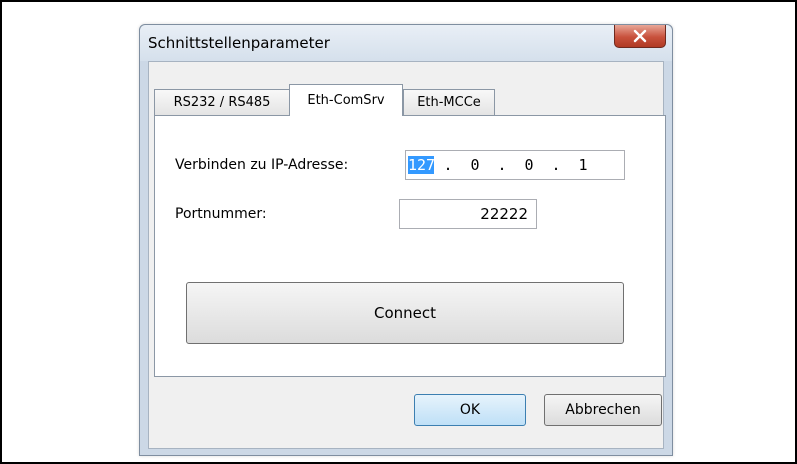 The height and width of the screenshot is (464, 797). I want to click on tab-eth-comsrv: Eth-ComSrv, so click(346, 100).